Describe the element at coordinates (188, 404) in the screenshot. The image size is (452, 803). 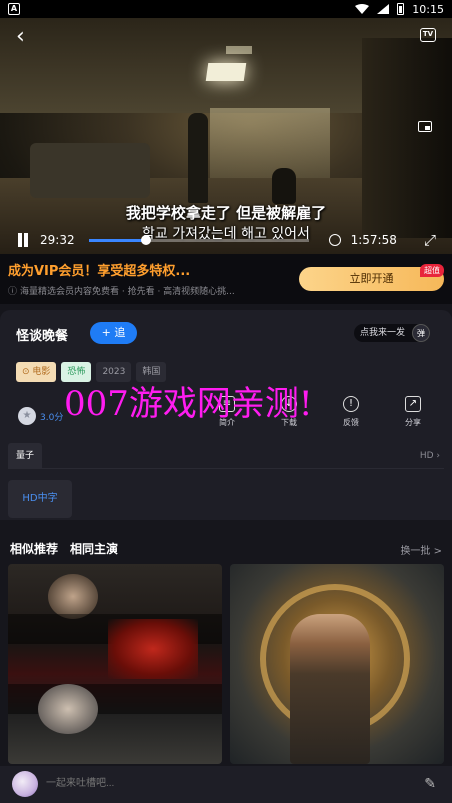
I see `watermark-text: 007游戏网亲测!` at that location.